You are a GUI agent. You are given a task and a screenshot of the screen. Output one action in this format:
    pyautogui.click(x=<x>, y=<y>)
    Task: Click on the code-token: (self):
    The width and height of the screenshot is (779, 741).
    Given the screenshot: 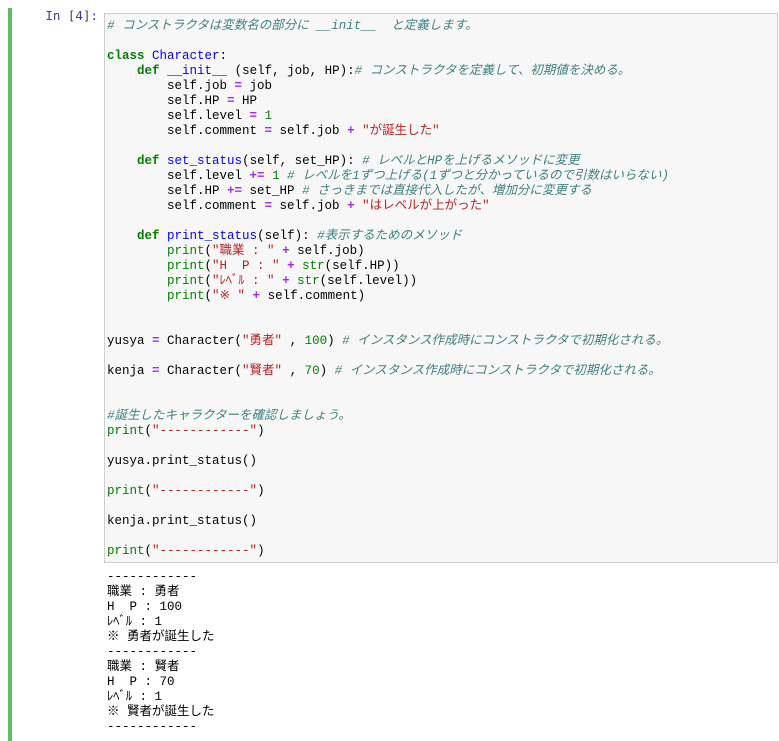 What is the action you would take?
    pyautogui.click(x=287, y=236)
    